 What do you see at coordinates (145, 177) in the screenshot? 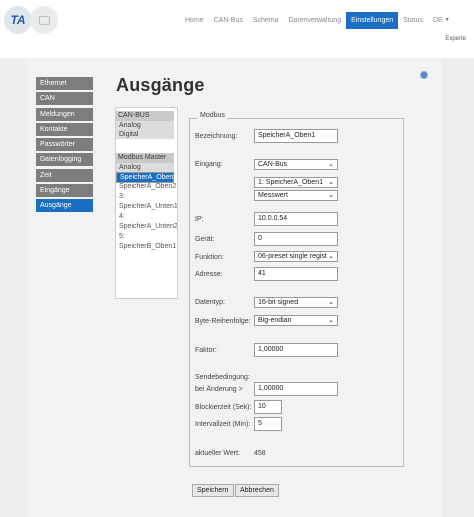
I see `tree-entry-name: SpeicherA_Oben1` at bounding box center [145, 177].